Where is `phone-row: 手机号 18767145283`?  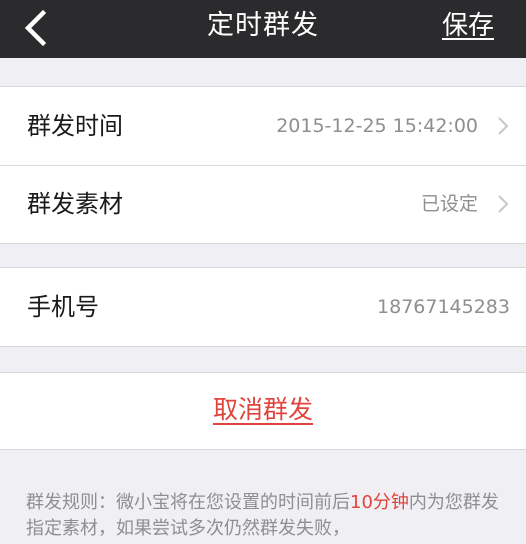
phone-row: 手机号 18767145283 is located at coordinates (263, 307).